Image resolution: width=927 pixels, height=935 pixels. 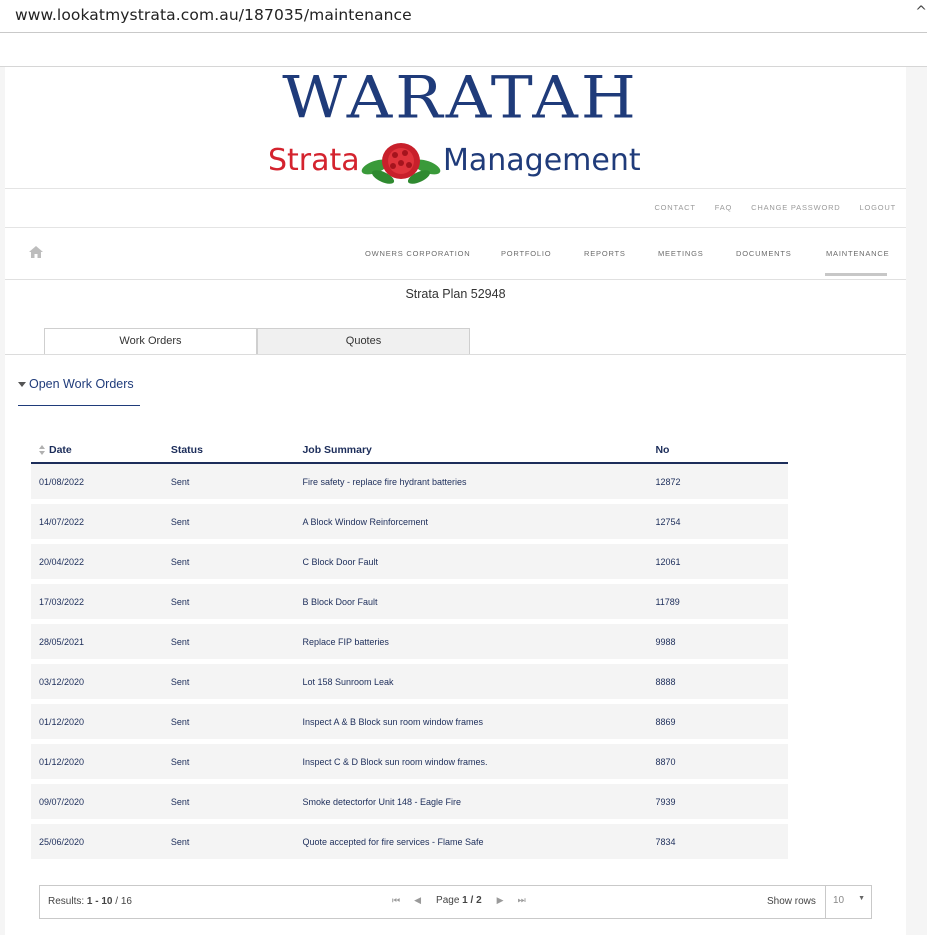 I want to click on change-password-link: CHANGE PASSWORD, so click(x=795, y=207).